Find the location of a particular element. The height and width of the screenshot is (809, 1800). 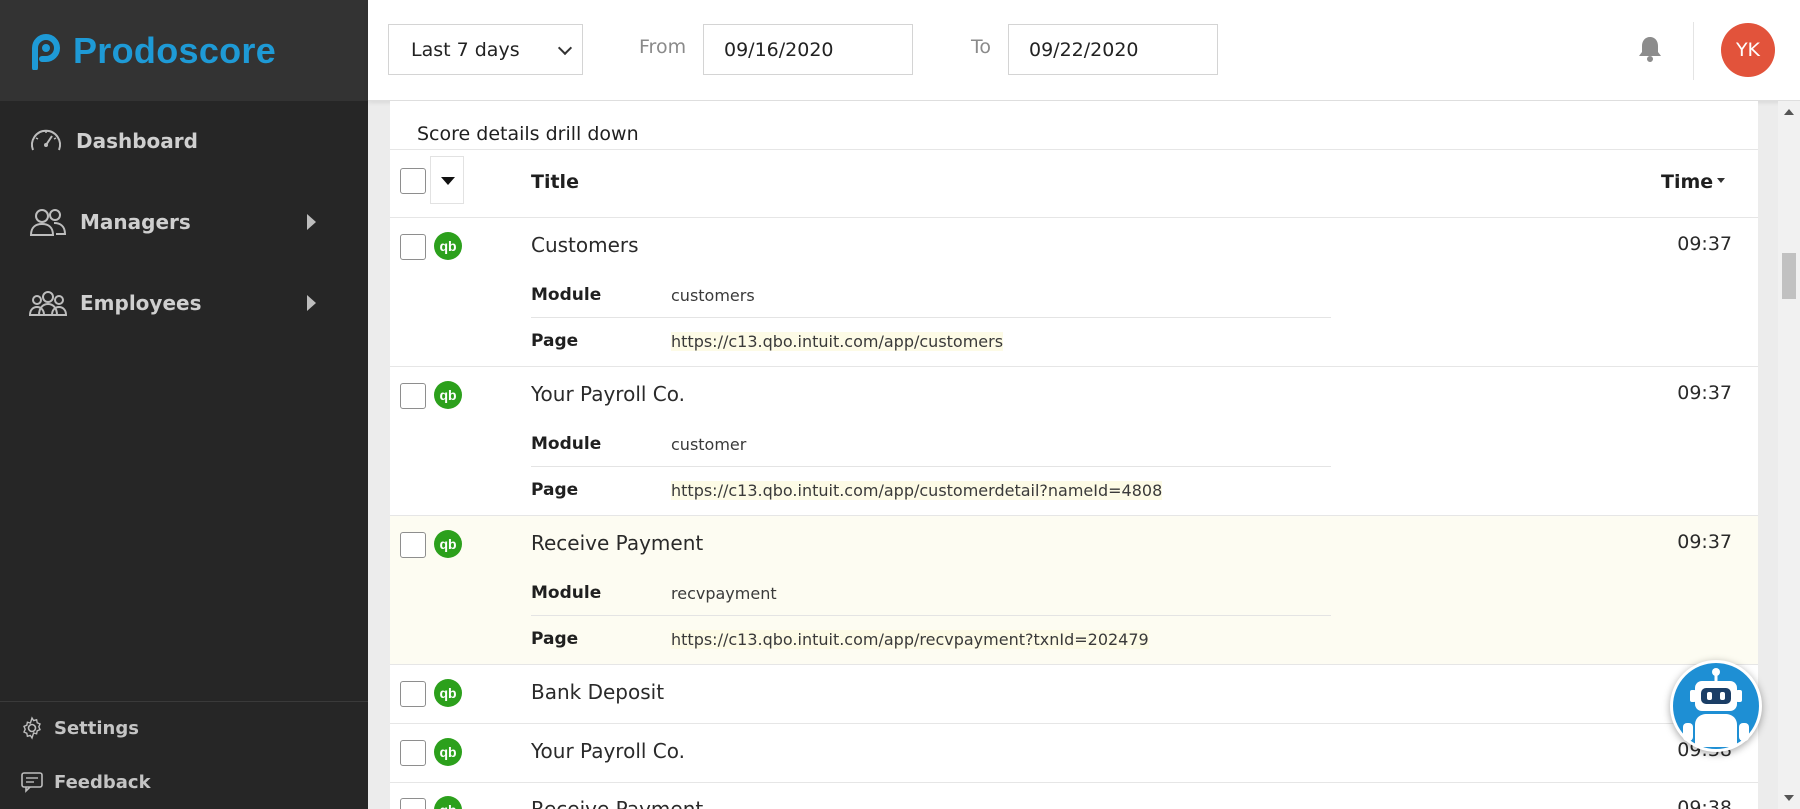

chatbot-button is located at coordinates (1716, 706).